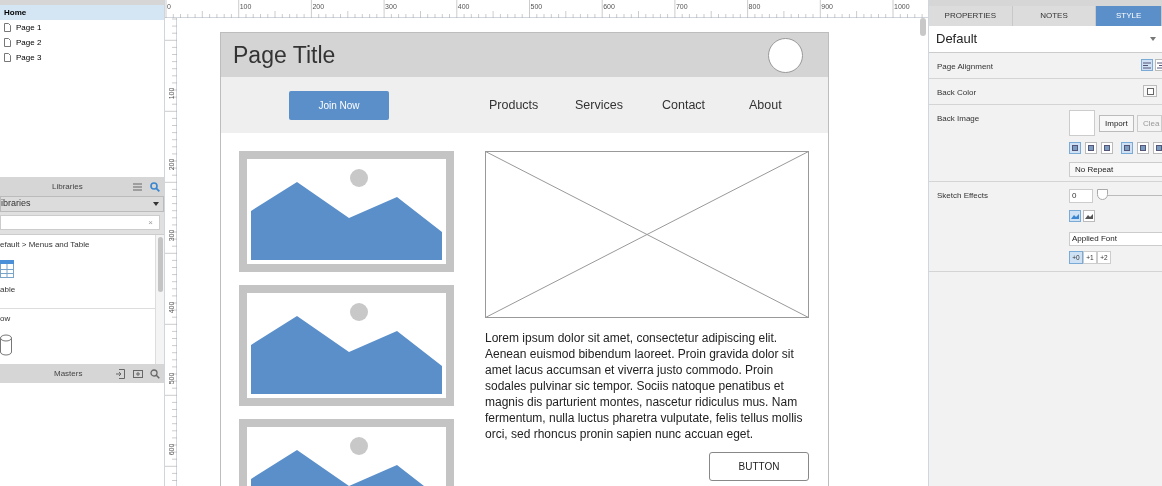 The height and width of the screenshot is (486, 1162). I want to click on nav-link: Contact, so click(684, 105).